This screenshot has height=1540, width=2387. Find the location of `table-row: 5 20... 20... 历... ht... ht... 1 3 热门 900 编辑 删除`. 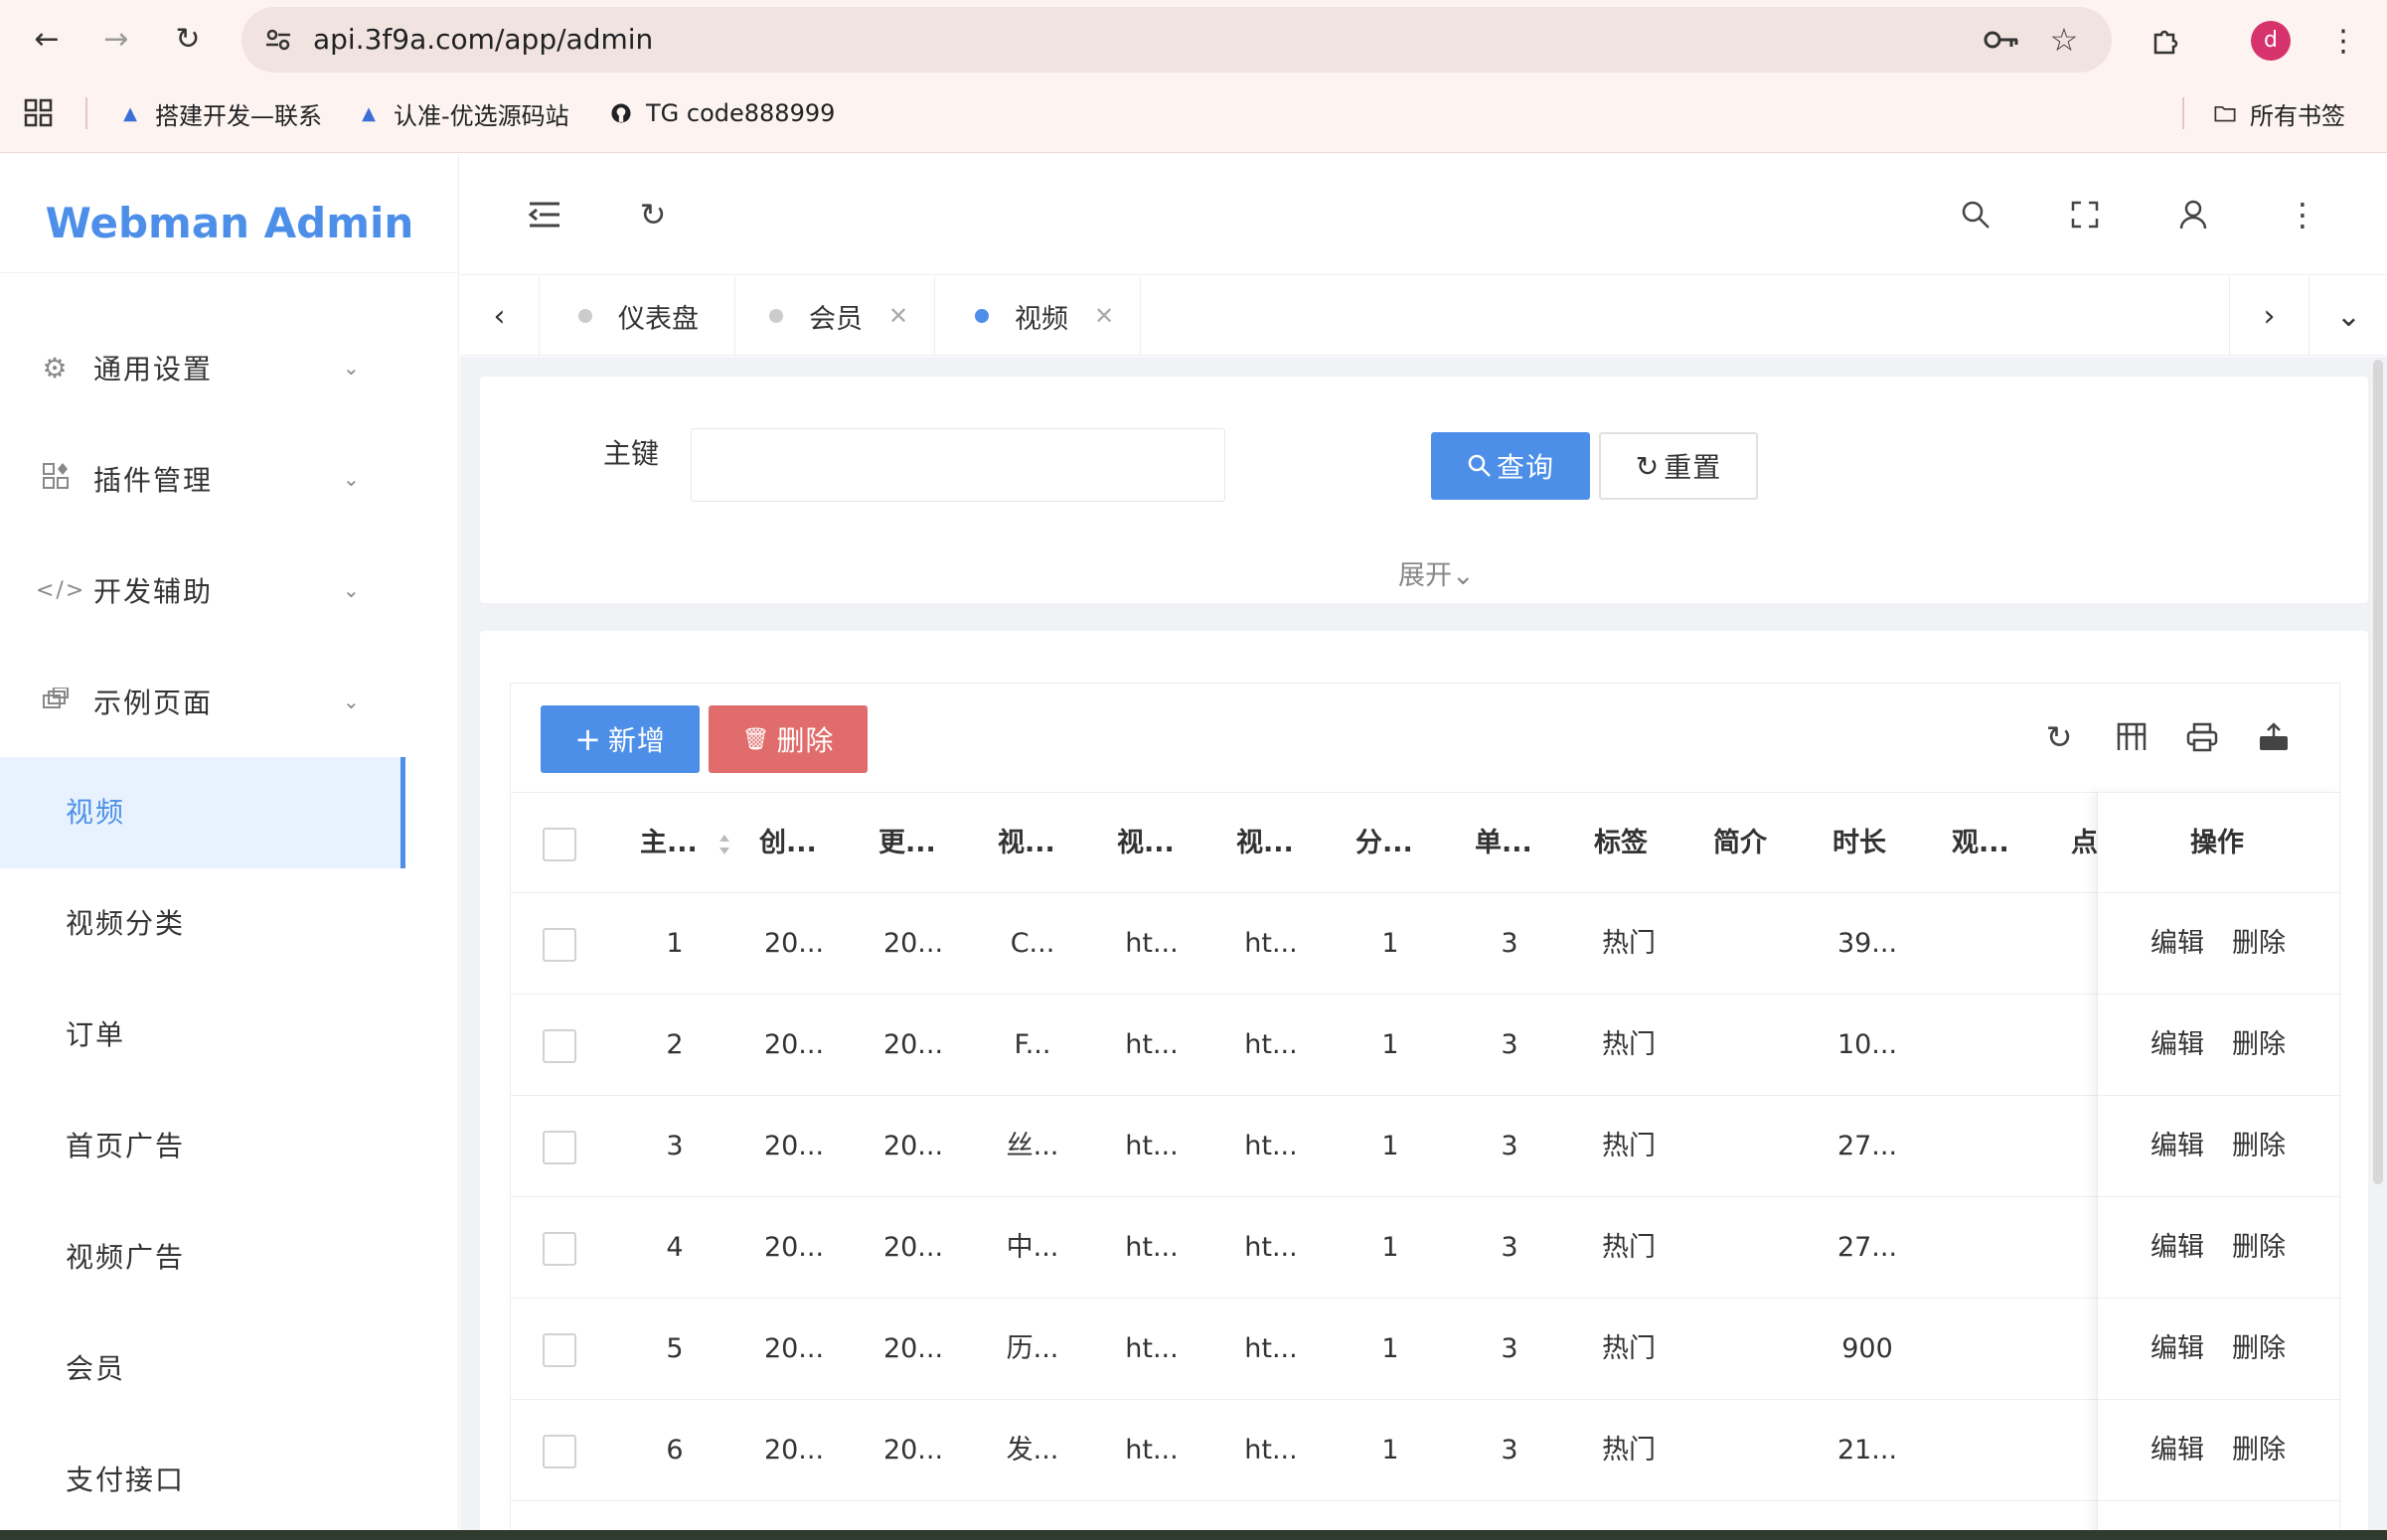

table-row: 5 20... 20... 历... ht... ht... 1 3 热门 900 编辑 删除 is located at coordinates (1426, 1350).